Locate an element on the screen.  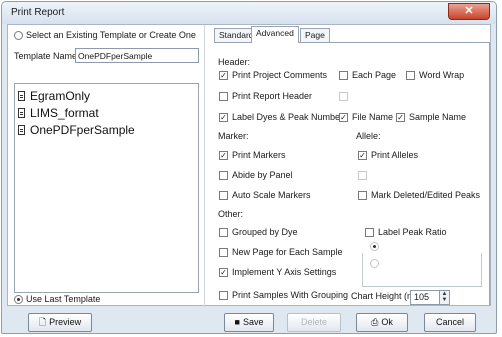
template-name-label: Template Name: is located at coordinates (47, 56).